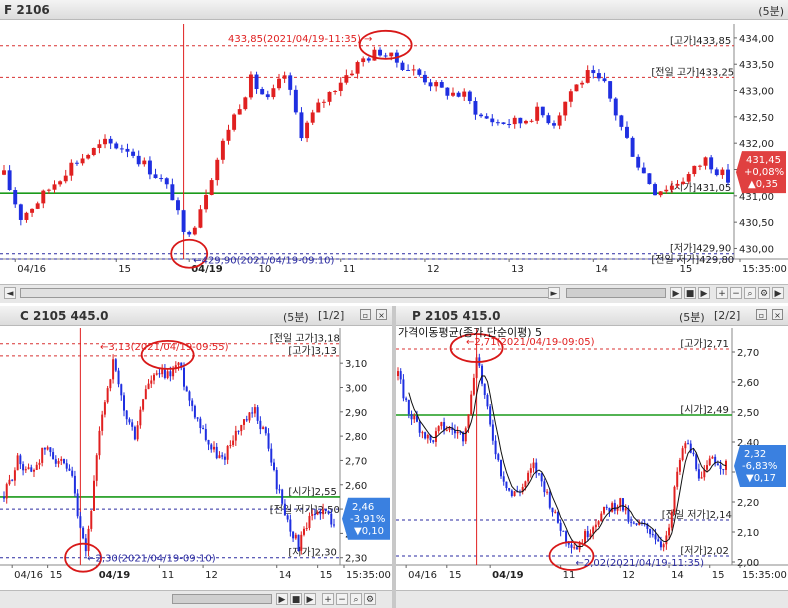 Image resolution: width=788 pixels, height=608 pixels. What do you see at coordinates (763, 160) in the screenshot?
I see `current-price-value: 431,45` at bounding box center [763, 160].